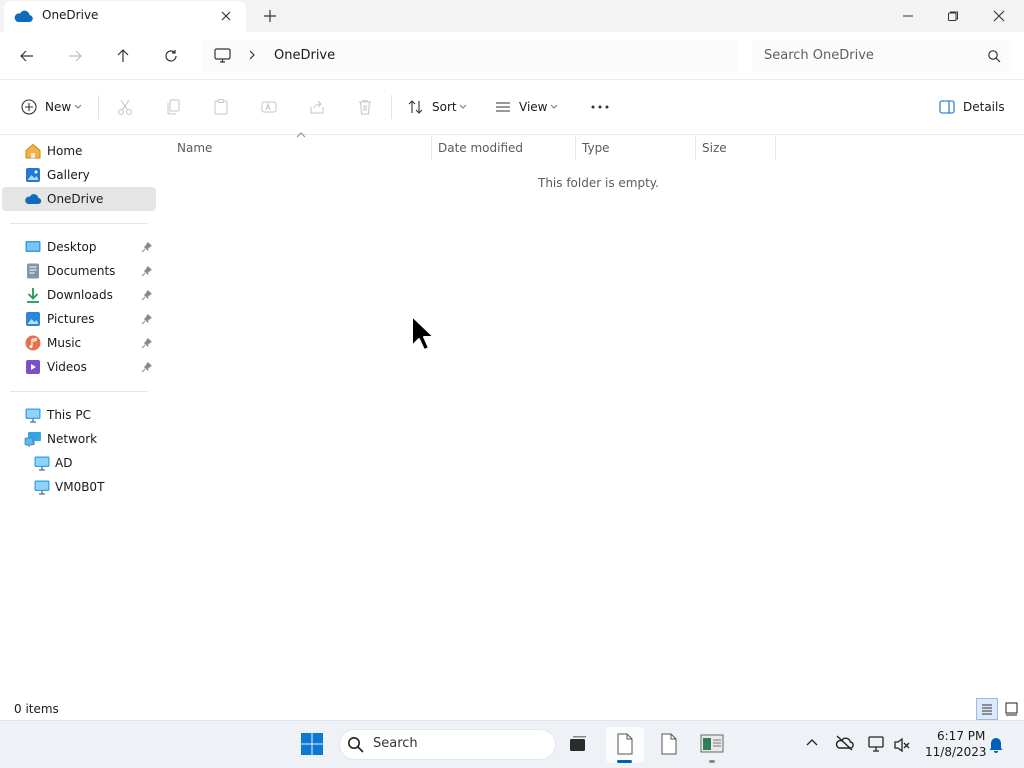 Image resolution: width=1024 pixels, height=768 pixels. I want to click on notification-bell-icon, so click(996, 744).